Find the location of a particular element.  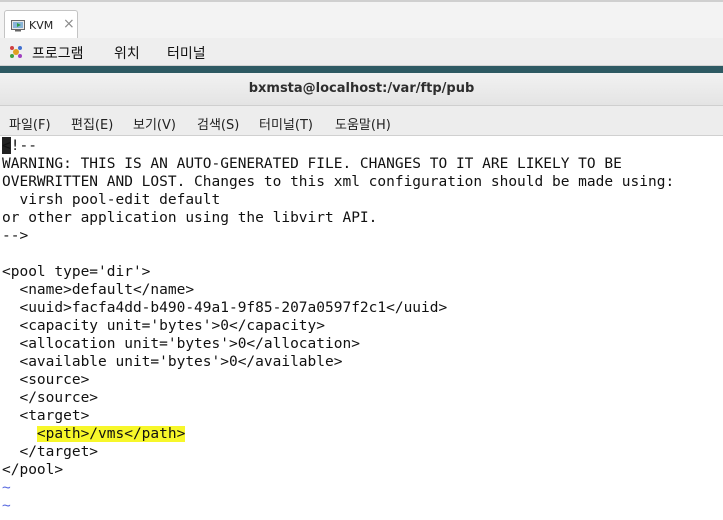

terminal-line: virsh pool-edit default is located at coordinates (111, 200).